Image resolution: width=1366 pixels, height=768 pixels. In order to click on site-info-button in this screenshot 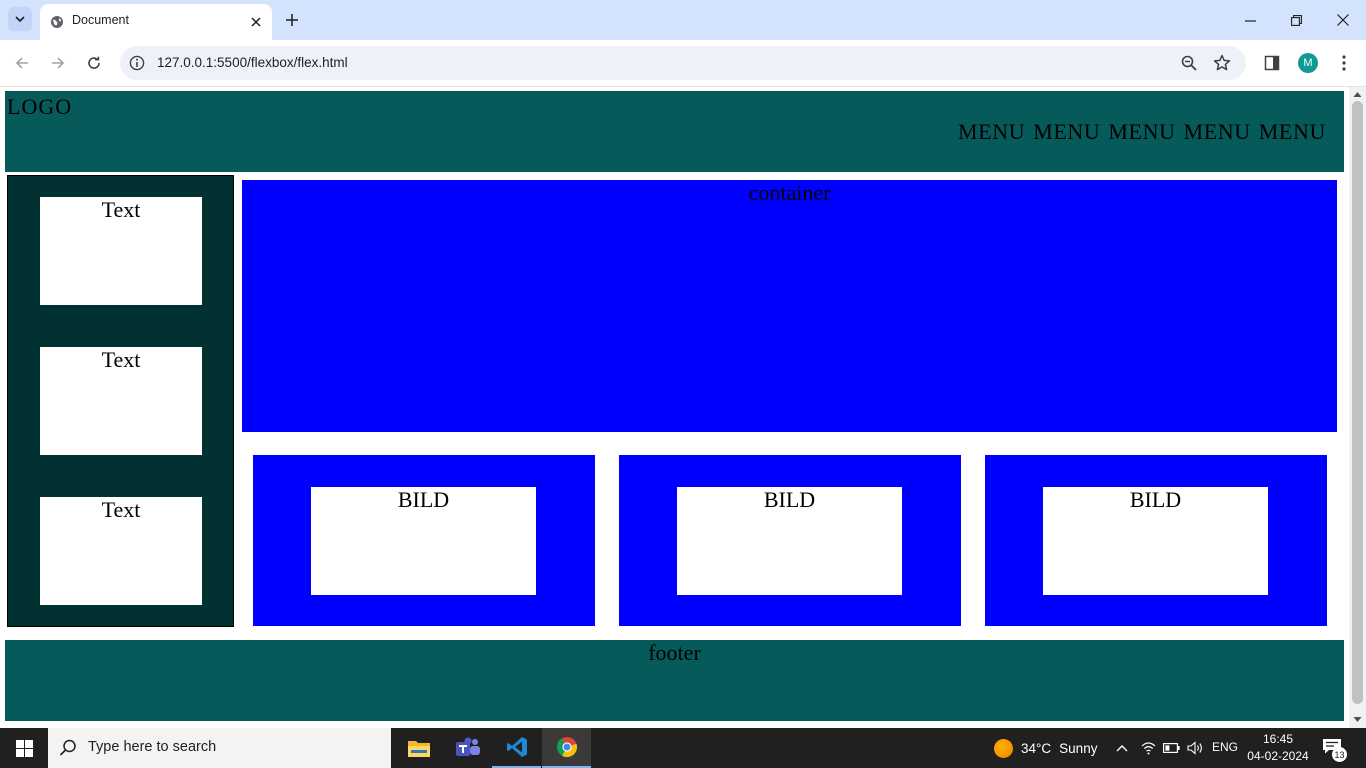, I will do `click(137, 63)`.